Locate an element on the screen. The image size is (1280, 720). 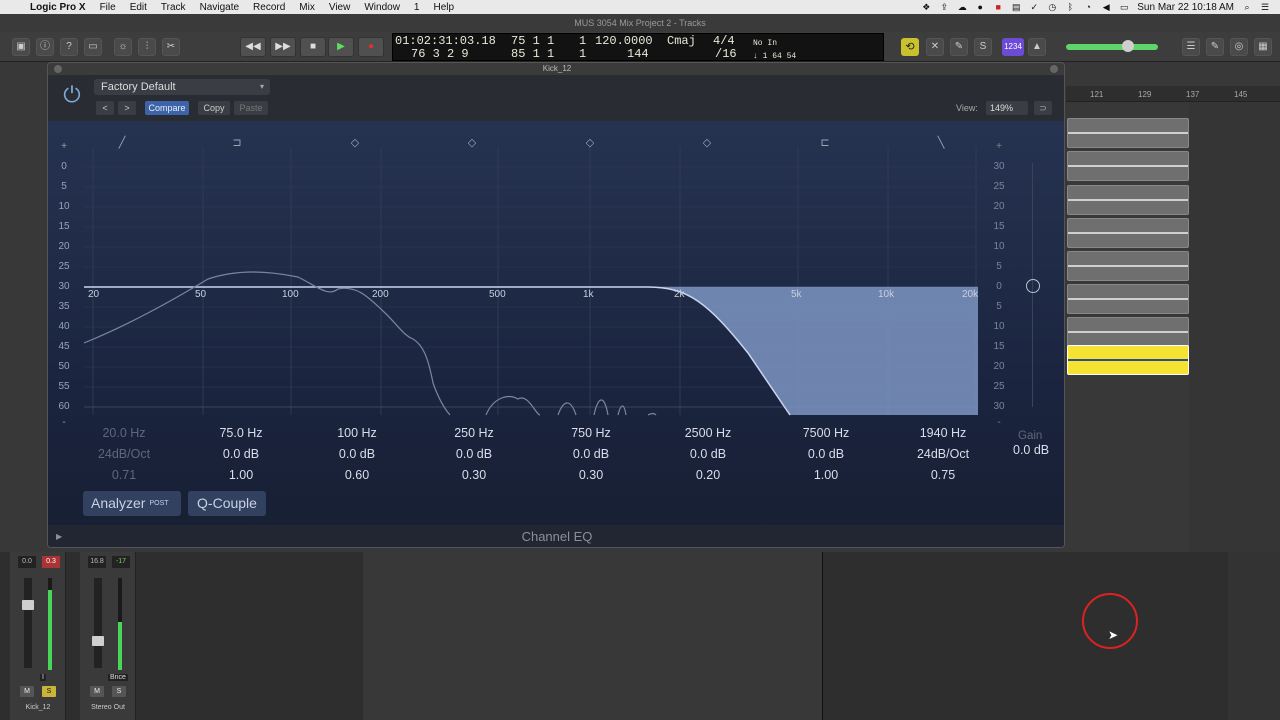
audio-region-selected is located at coordinates (1128, 360).